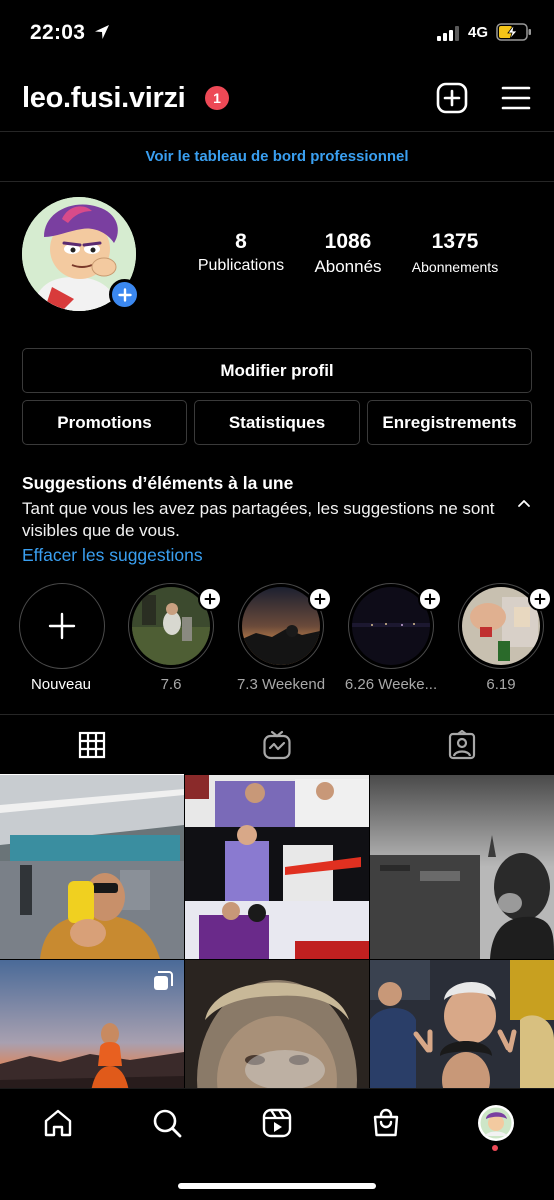 The height and width of the screenshot is (1200, 554). What do you see at coordinates (158, 483) in the screenshot?
I see `suggestions-title: Suggestions d’éléments à la une` at bounding box center [158, 483].